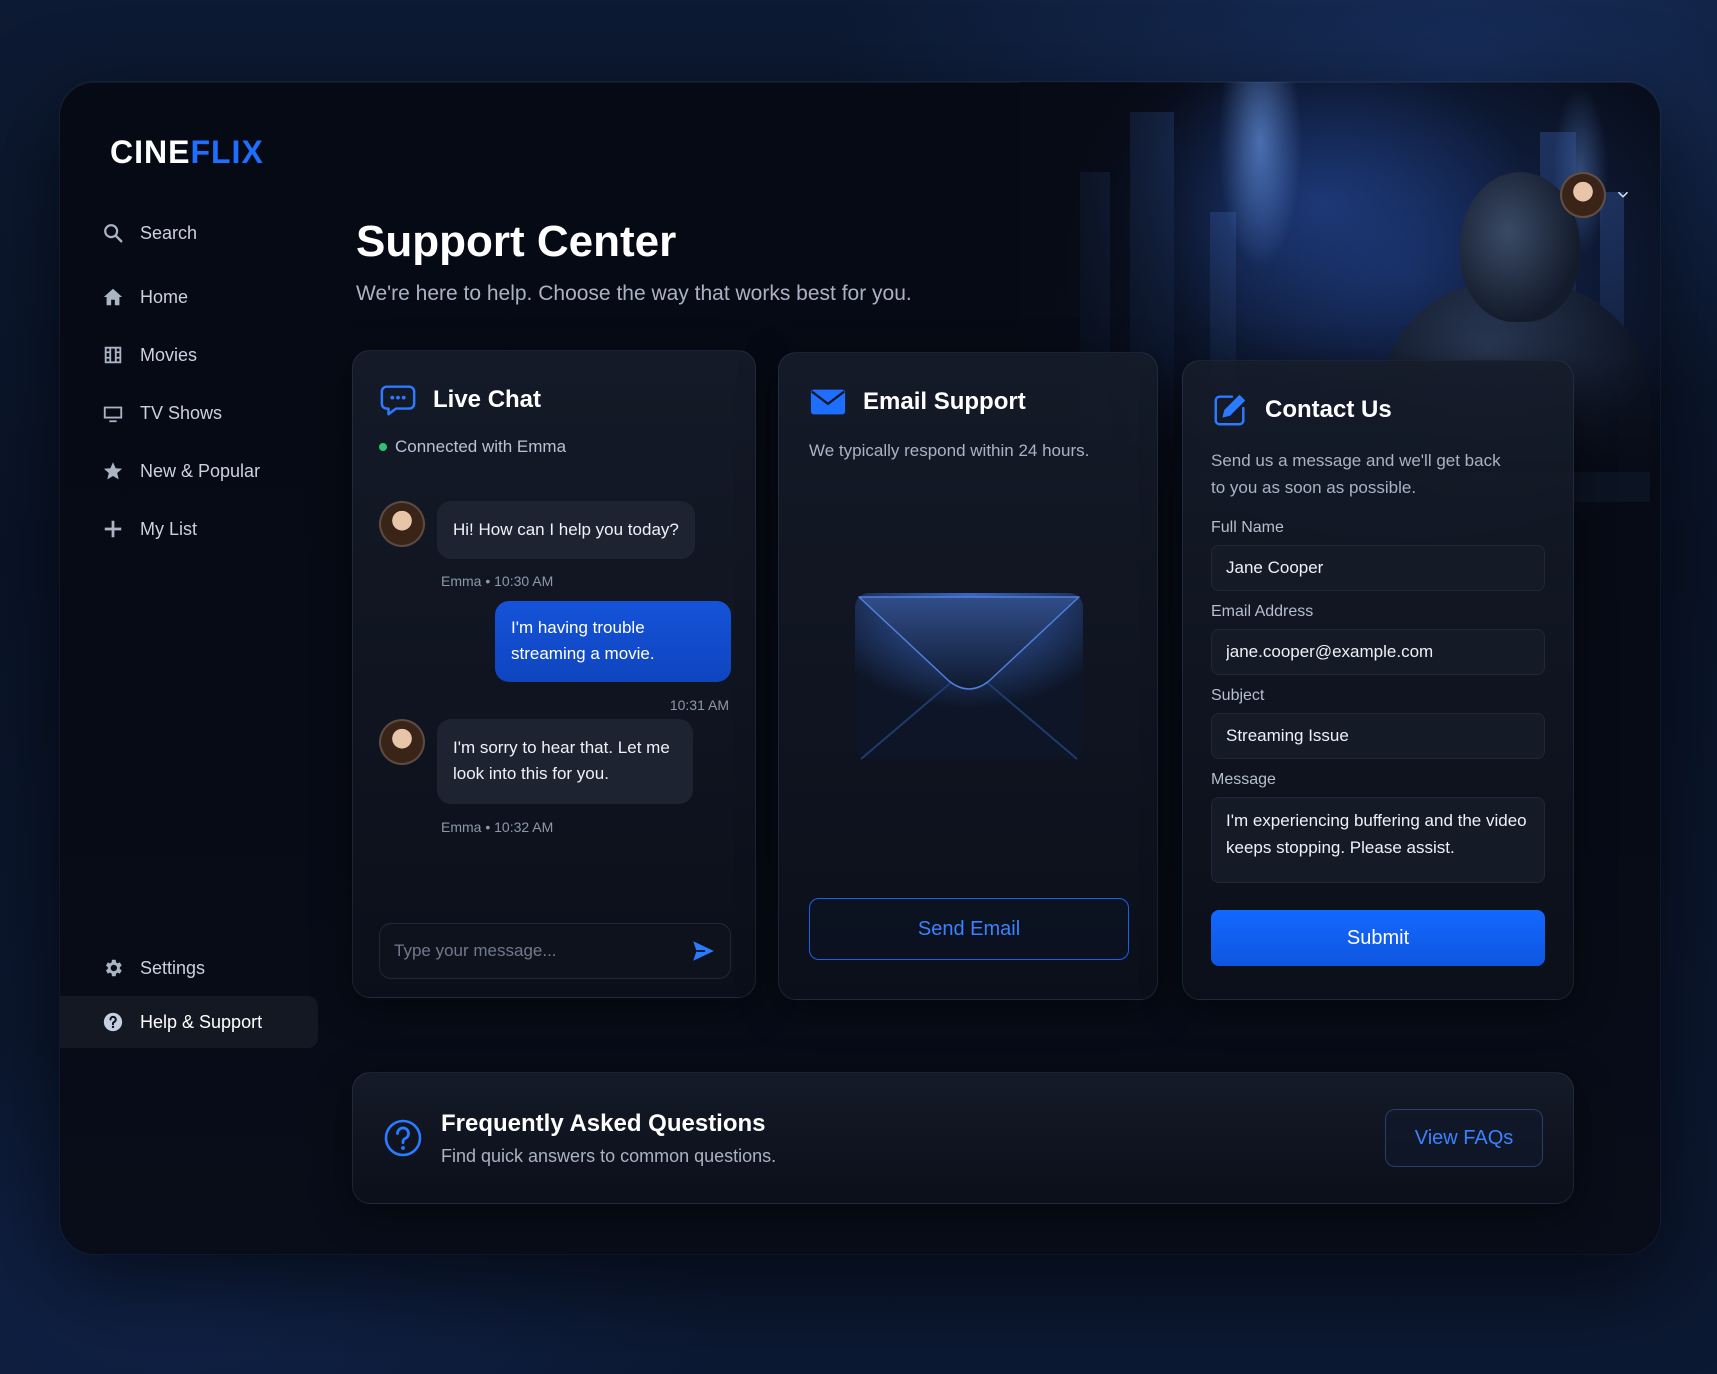 The height and width of the screenshot is (1374, 1717). I want to click on plus-icon, so click(113, 529).